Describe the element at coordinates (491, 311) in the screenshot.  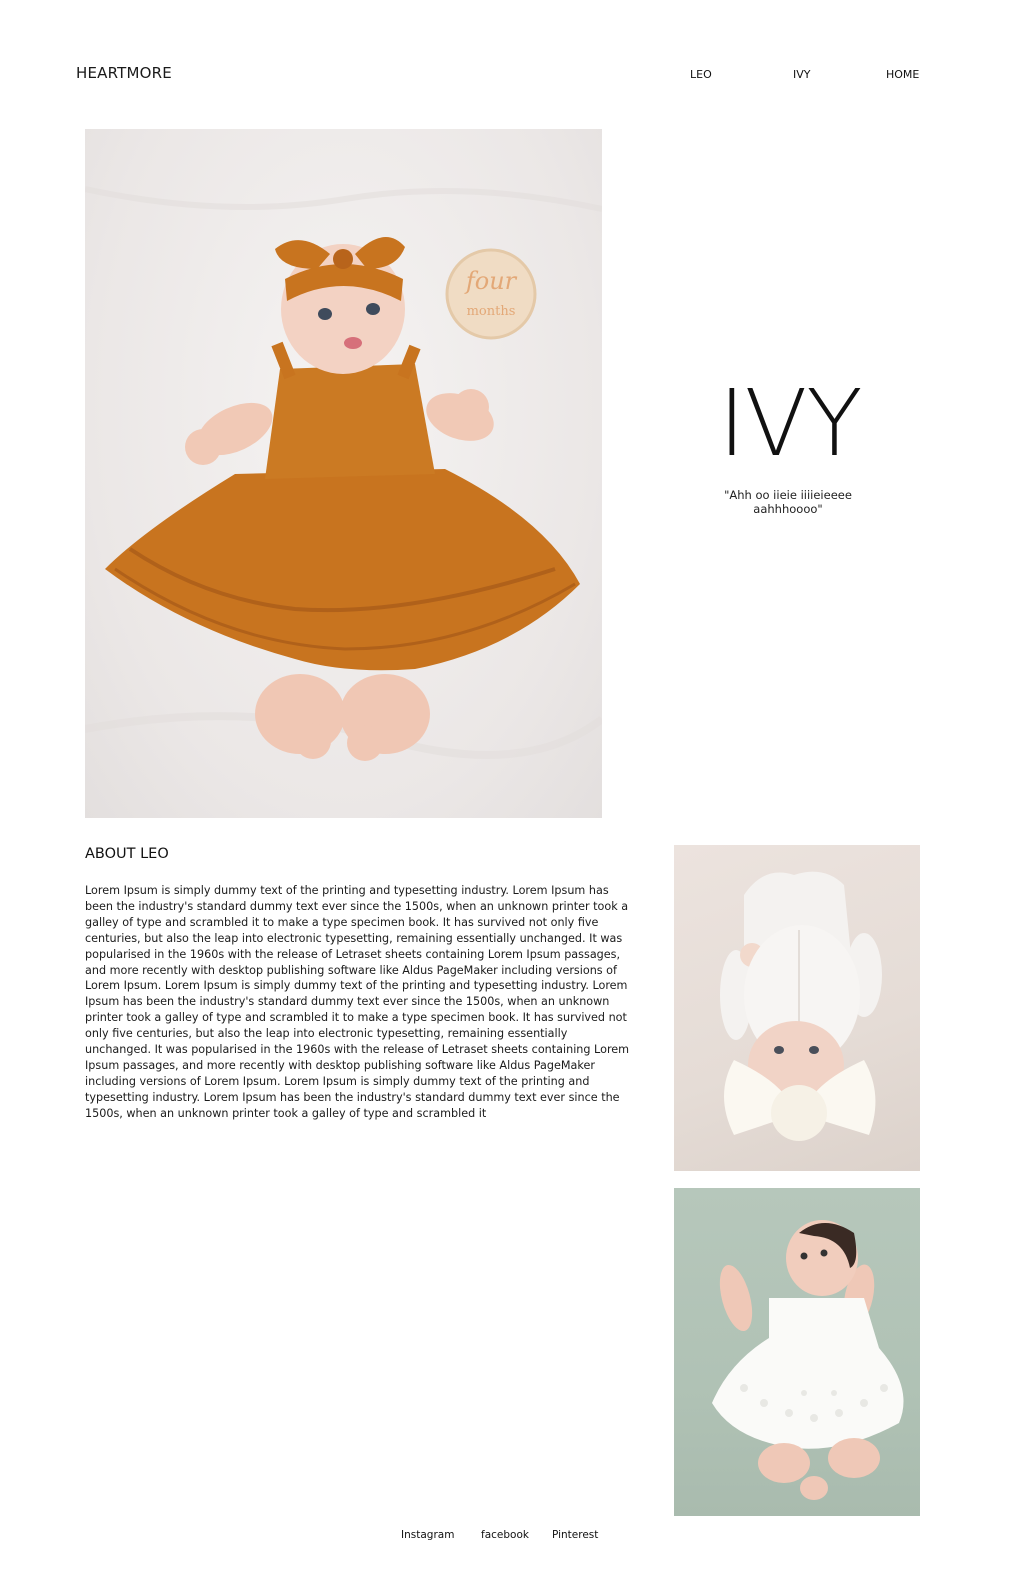
I see `milestone-line2: months` at that location.